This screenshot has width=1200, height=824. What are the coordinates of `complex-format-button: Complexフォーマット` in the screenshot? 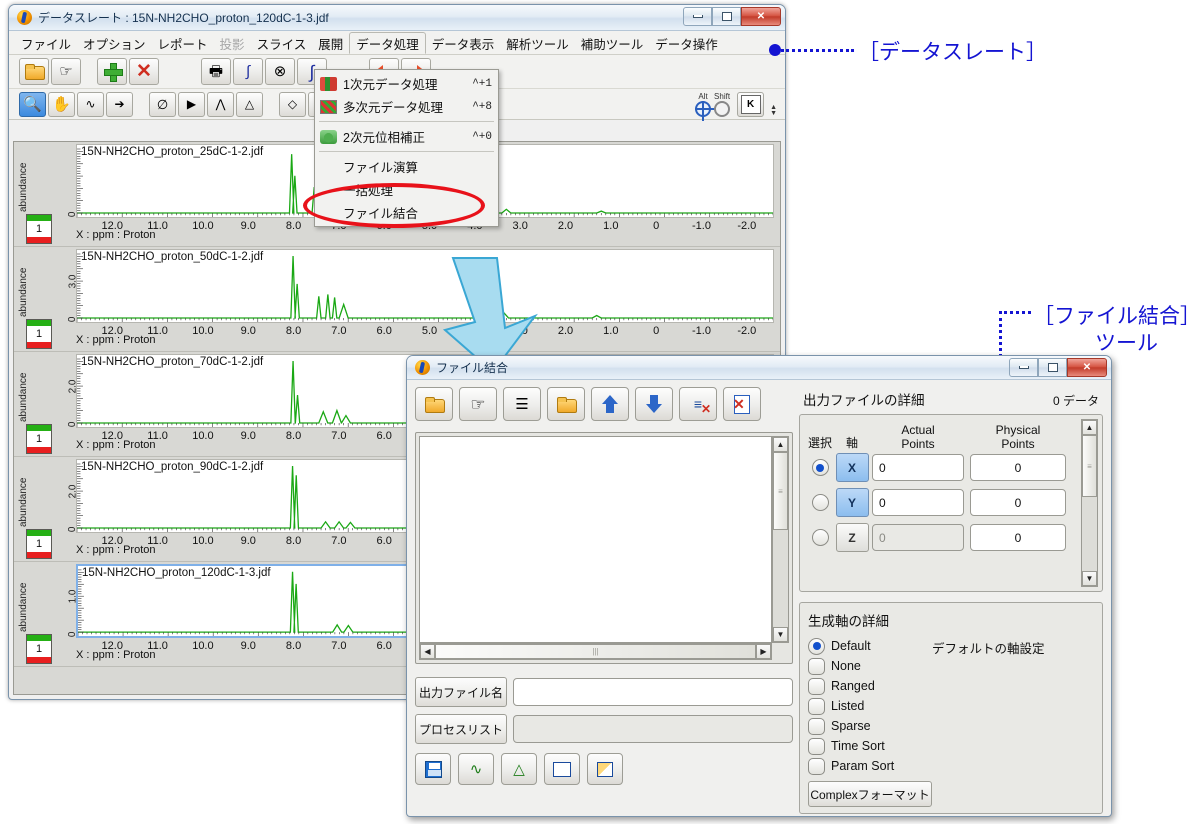 It's located at (870, 794).